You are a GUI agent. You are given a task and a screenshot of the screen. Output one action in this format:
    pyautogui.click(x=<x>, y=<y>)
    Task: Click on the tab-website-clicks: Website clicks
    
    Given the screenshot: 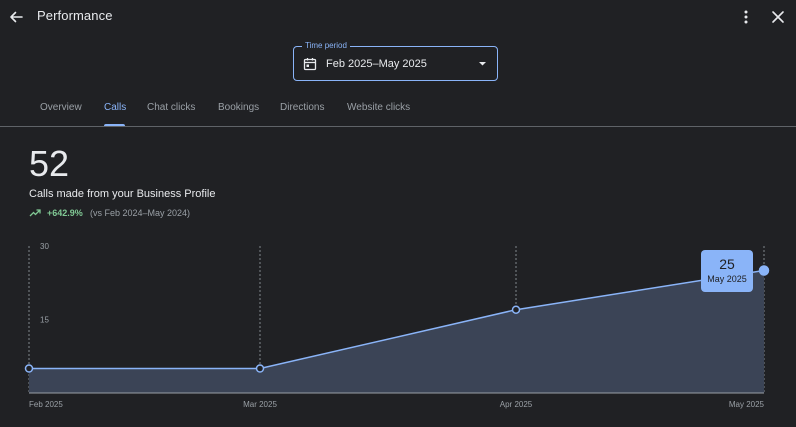 What is the action you would take?
    pyautogui.click(x=378, y=107)
    